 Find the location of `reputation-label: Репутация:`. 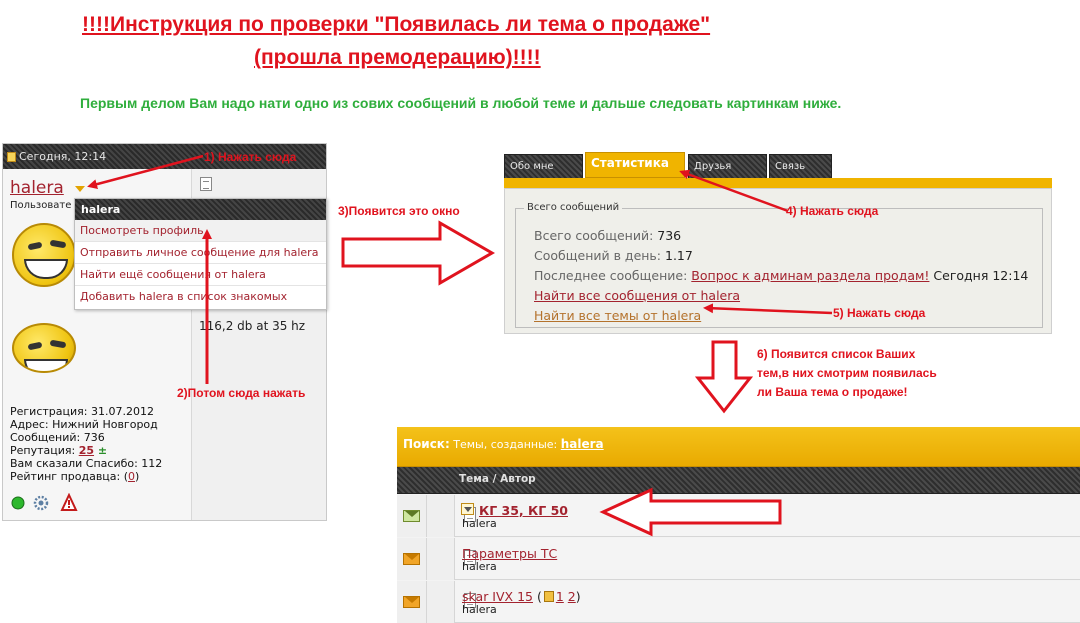

reputation-label: Репутация: is located at coordinates (44, 450).